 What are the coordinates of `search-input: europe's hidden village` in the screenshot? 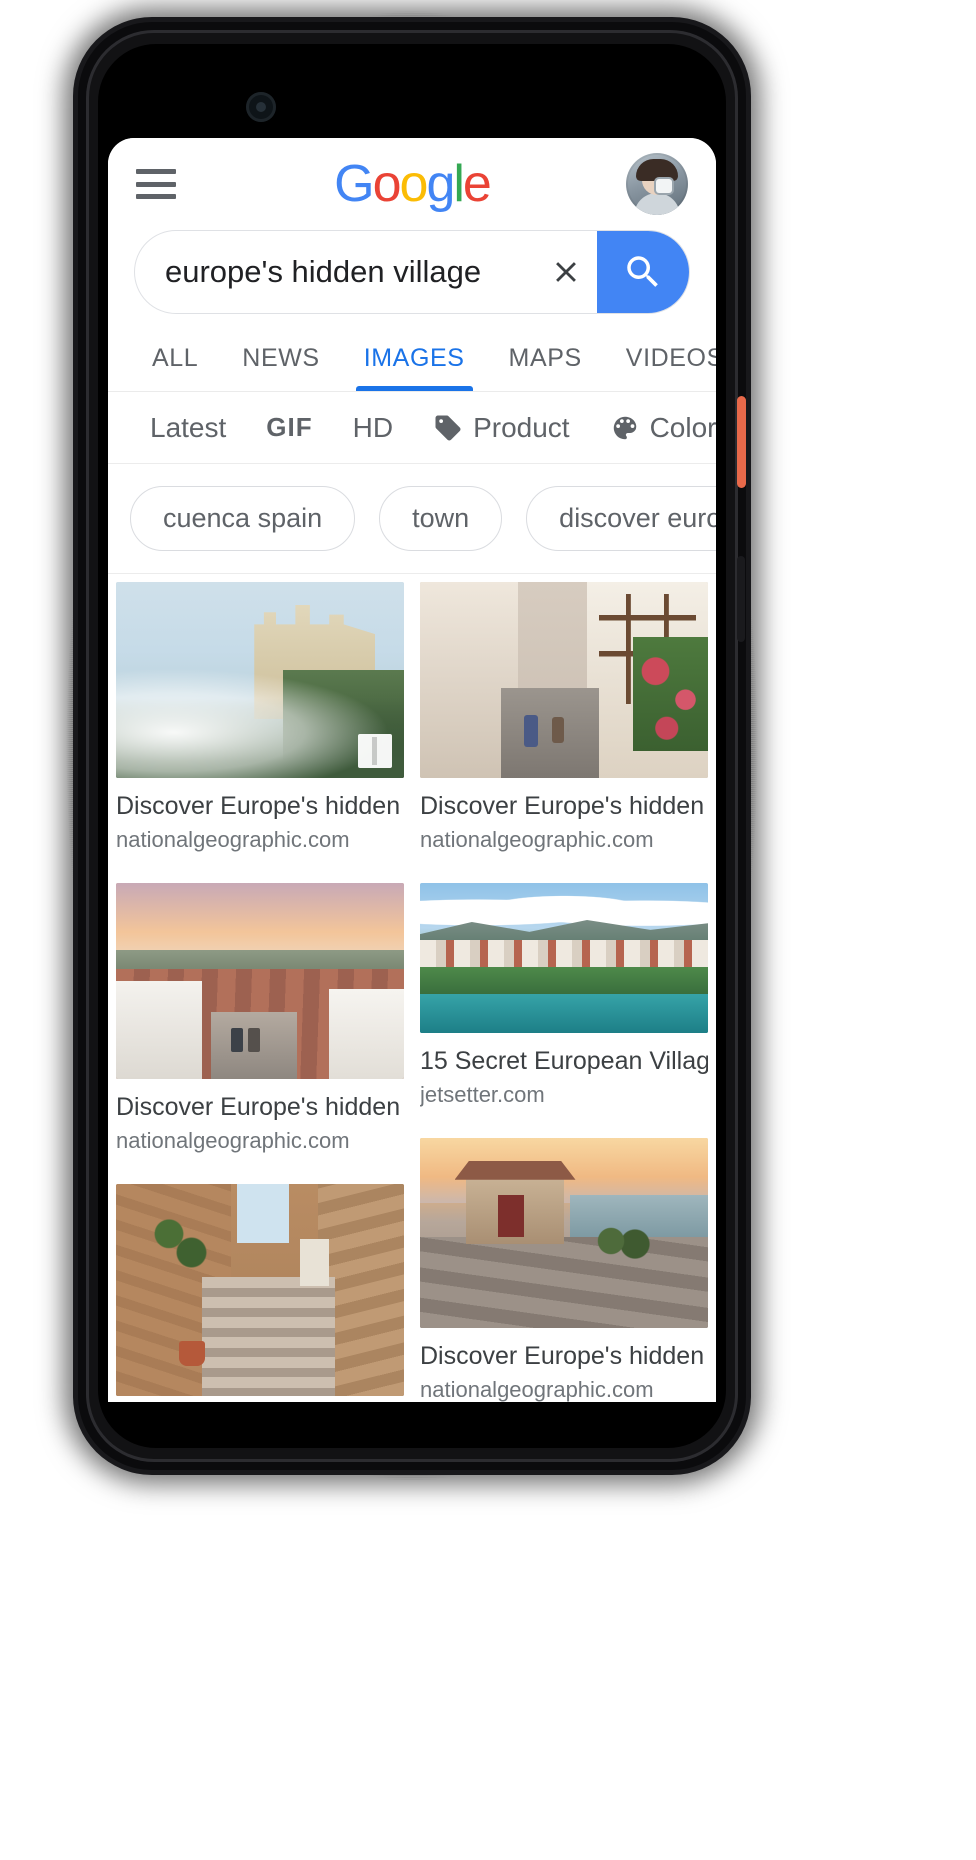 It's located at (335, 272).